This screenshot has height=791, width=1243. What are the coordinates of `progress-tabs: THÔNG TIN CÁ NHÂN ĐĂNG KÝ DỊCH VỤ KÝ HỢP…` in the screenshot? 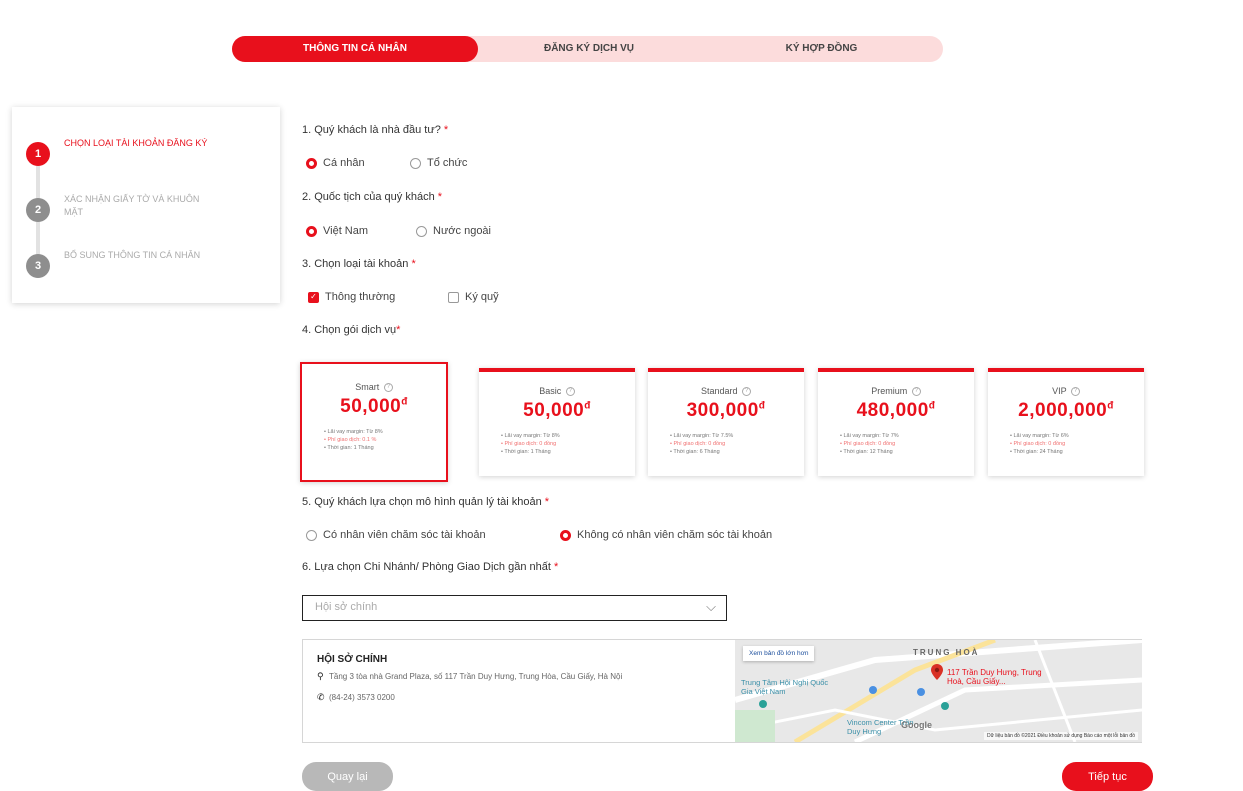 It's located at (587, 49).